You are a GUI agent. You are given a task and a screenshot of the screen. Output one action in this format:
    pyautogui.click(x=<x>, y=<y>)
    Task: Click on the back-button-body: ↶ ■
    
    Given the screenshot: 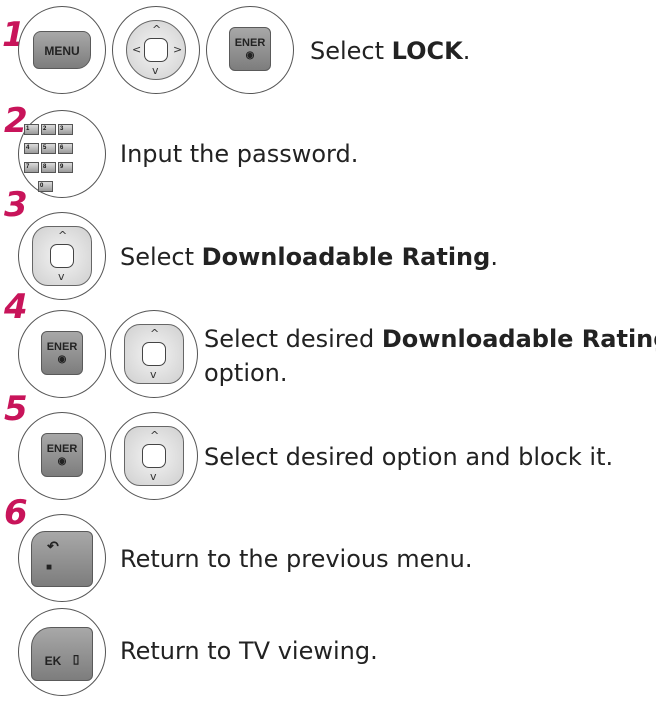 What is the action you would take?
    pyautogui.click(x=62, y=559)
    